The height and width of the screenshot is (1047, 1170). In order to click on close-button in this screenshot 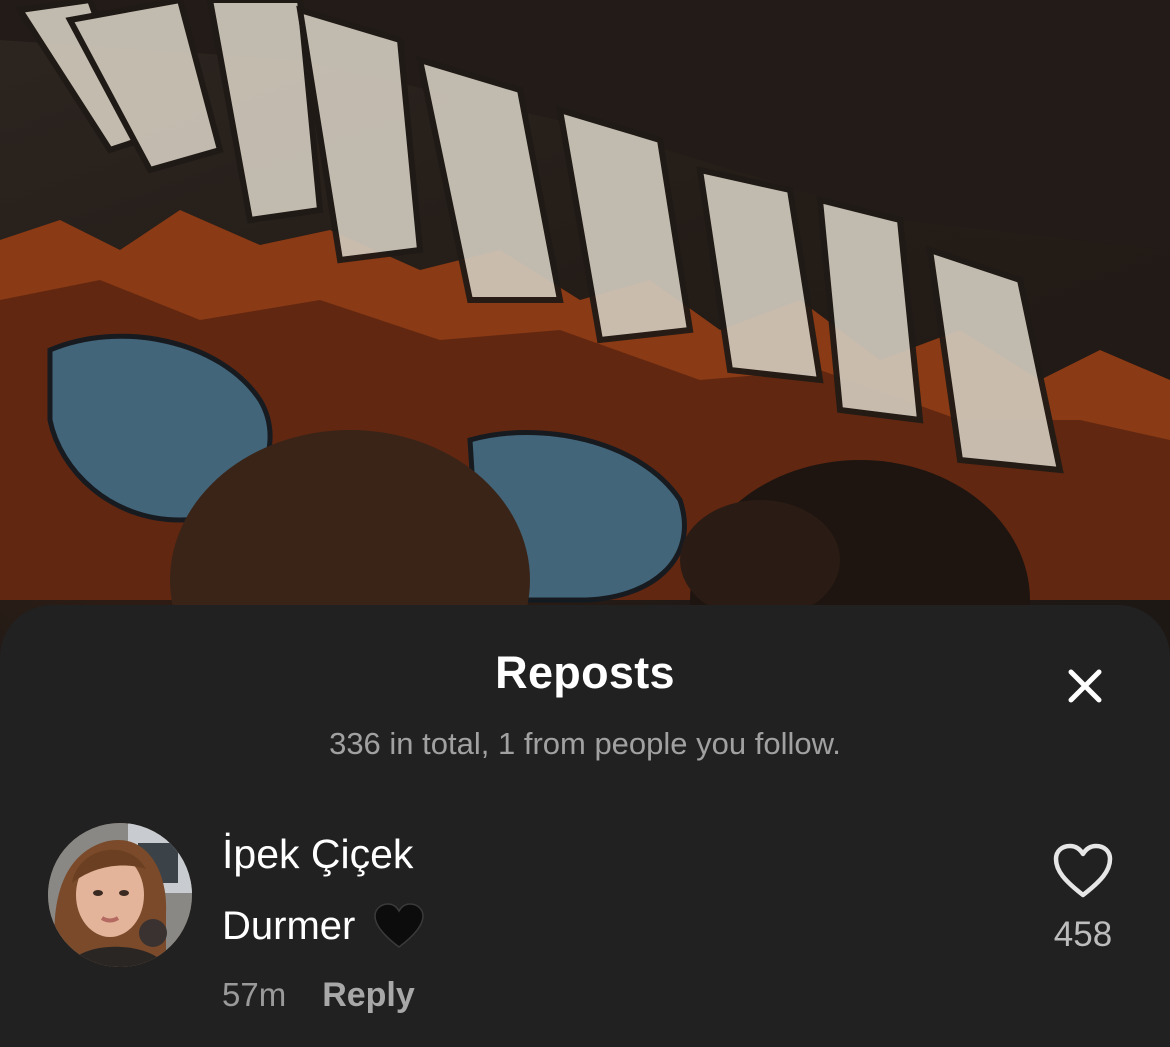, I will do `click(1085, 686)`.